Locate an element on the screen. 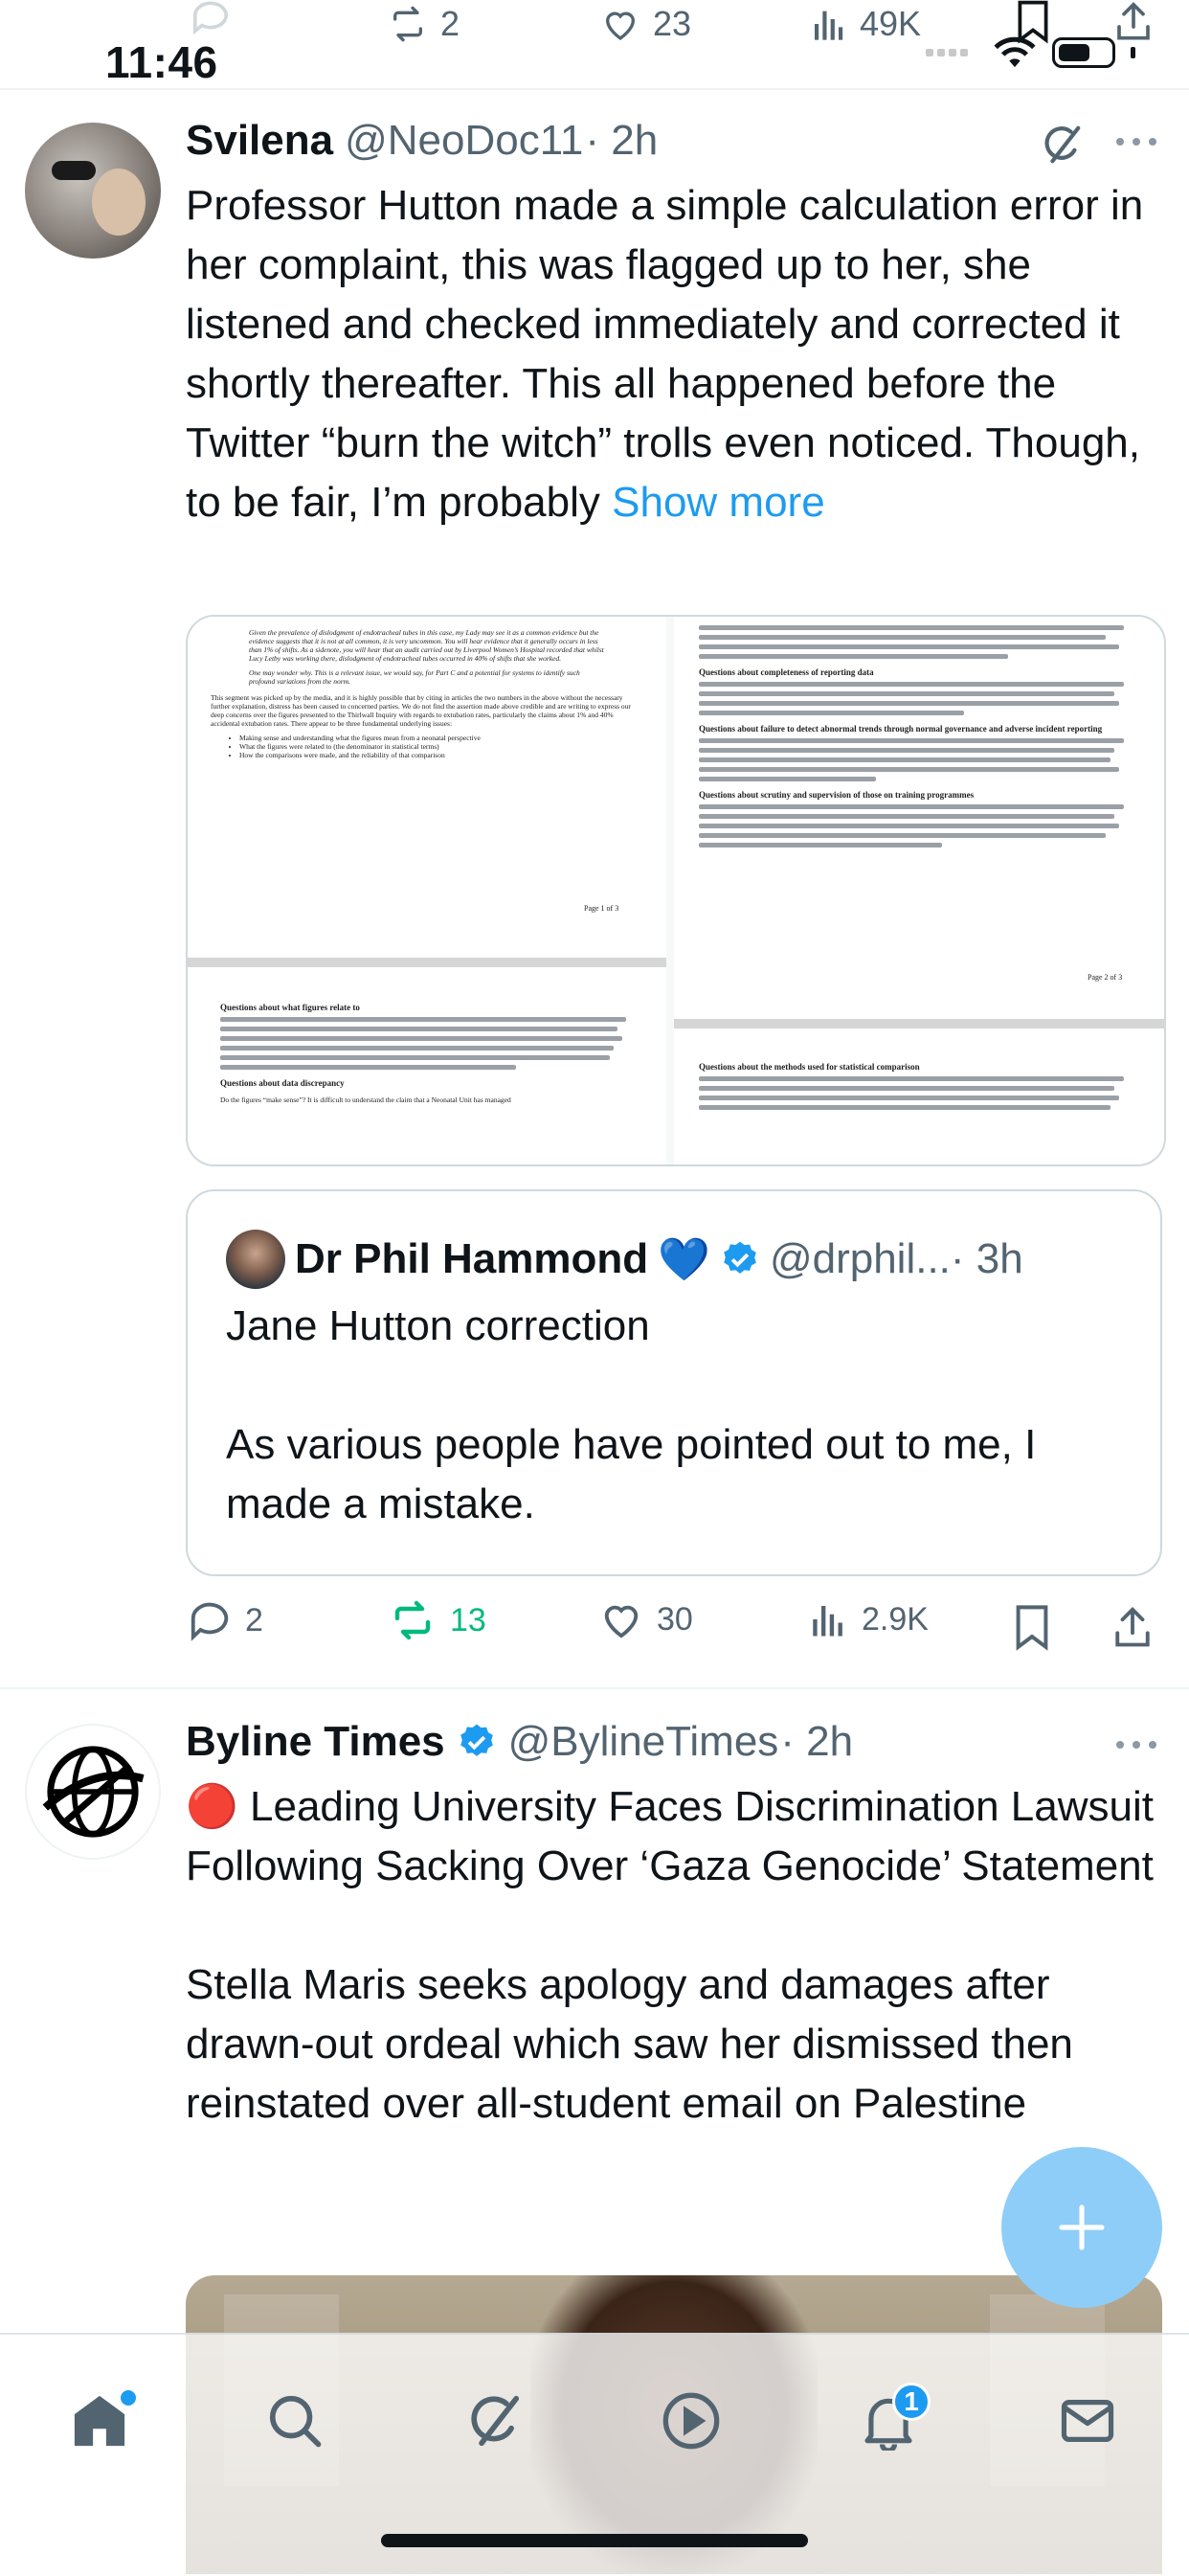  tab-search is located at coordinates (295, 2421).